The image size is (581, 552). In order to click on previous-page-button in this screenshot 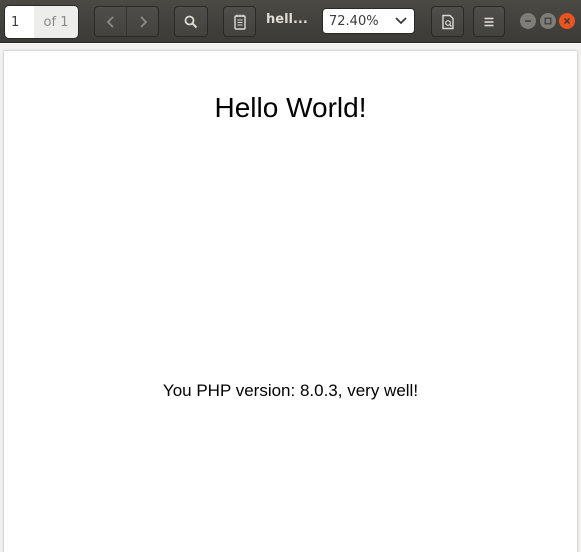, I will do `click(110, 21)`.